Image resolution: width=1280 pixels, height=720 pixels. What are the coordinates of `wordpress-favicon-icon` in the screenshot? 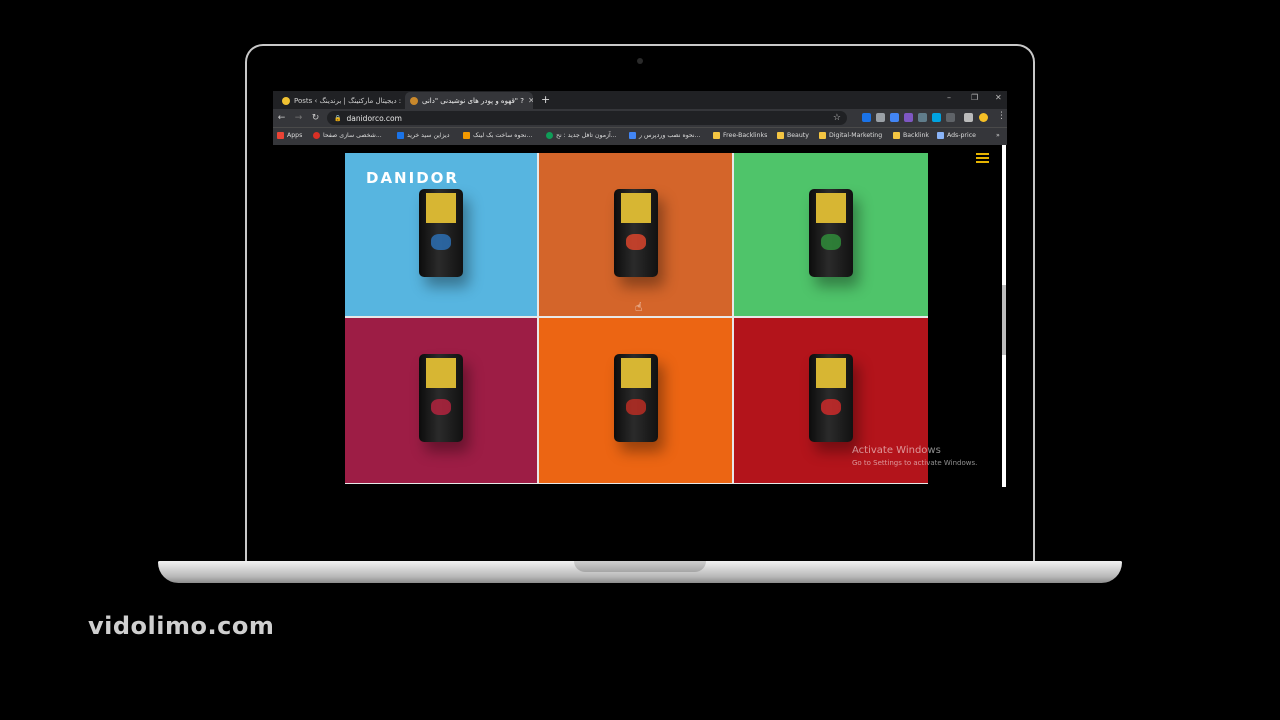 It's located at (286, 100).